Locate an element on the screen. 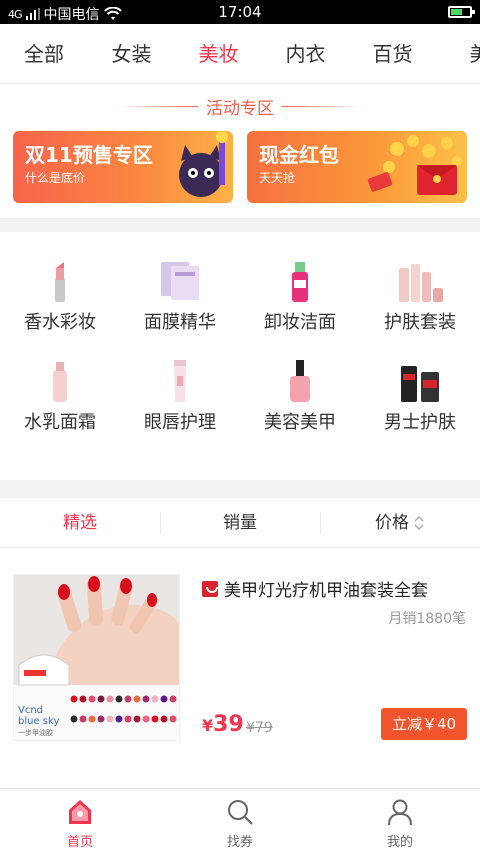 Image resolution: width=480 pixels, height=853 pixels. home-icon is located at coordinates (80, 812).